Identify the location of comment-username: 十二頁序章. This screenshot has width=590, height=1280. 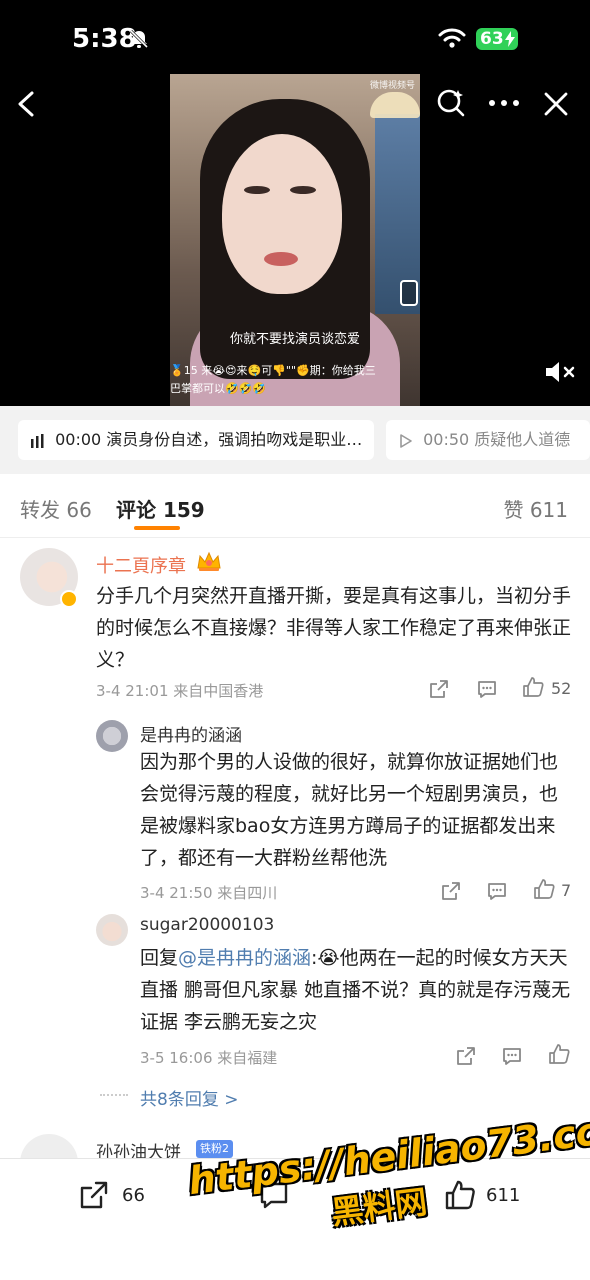
(141, 565).